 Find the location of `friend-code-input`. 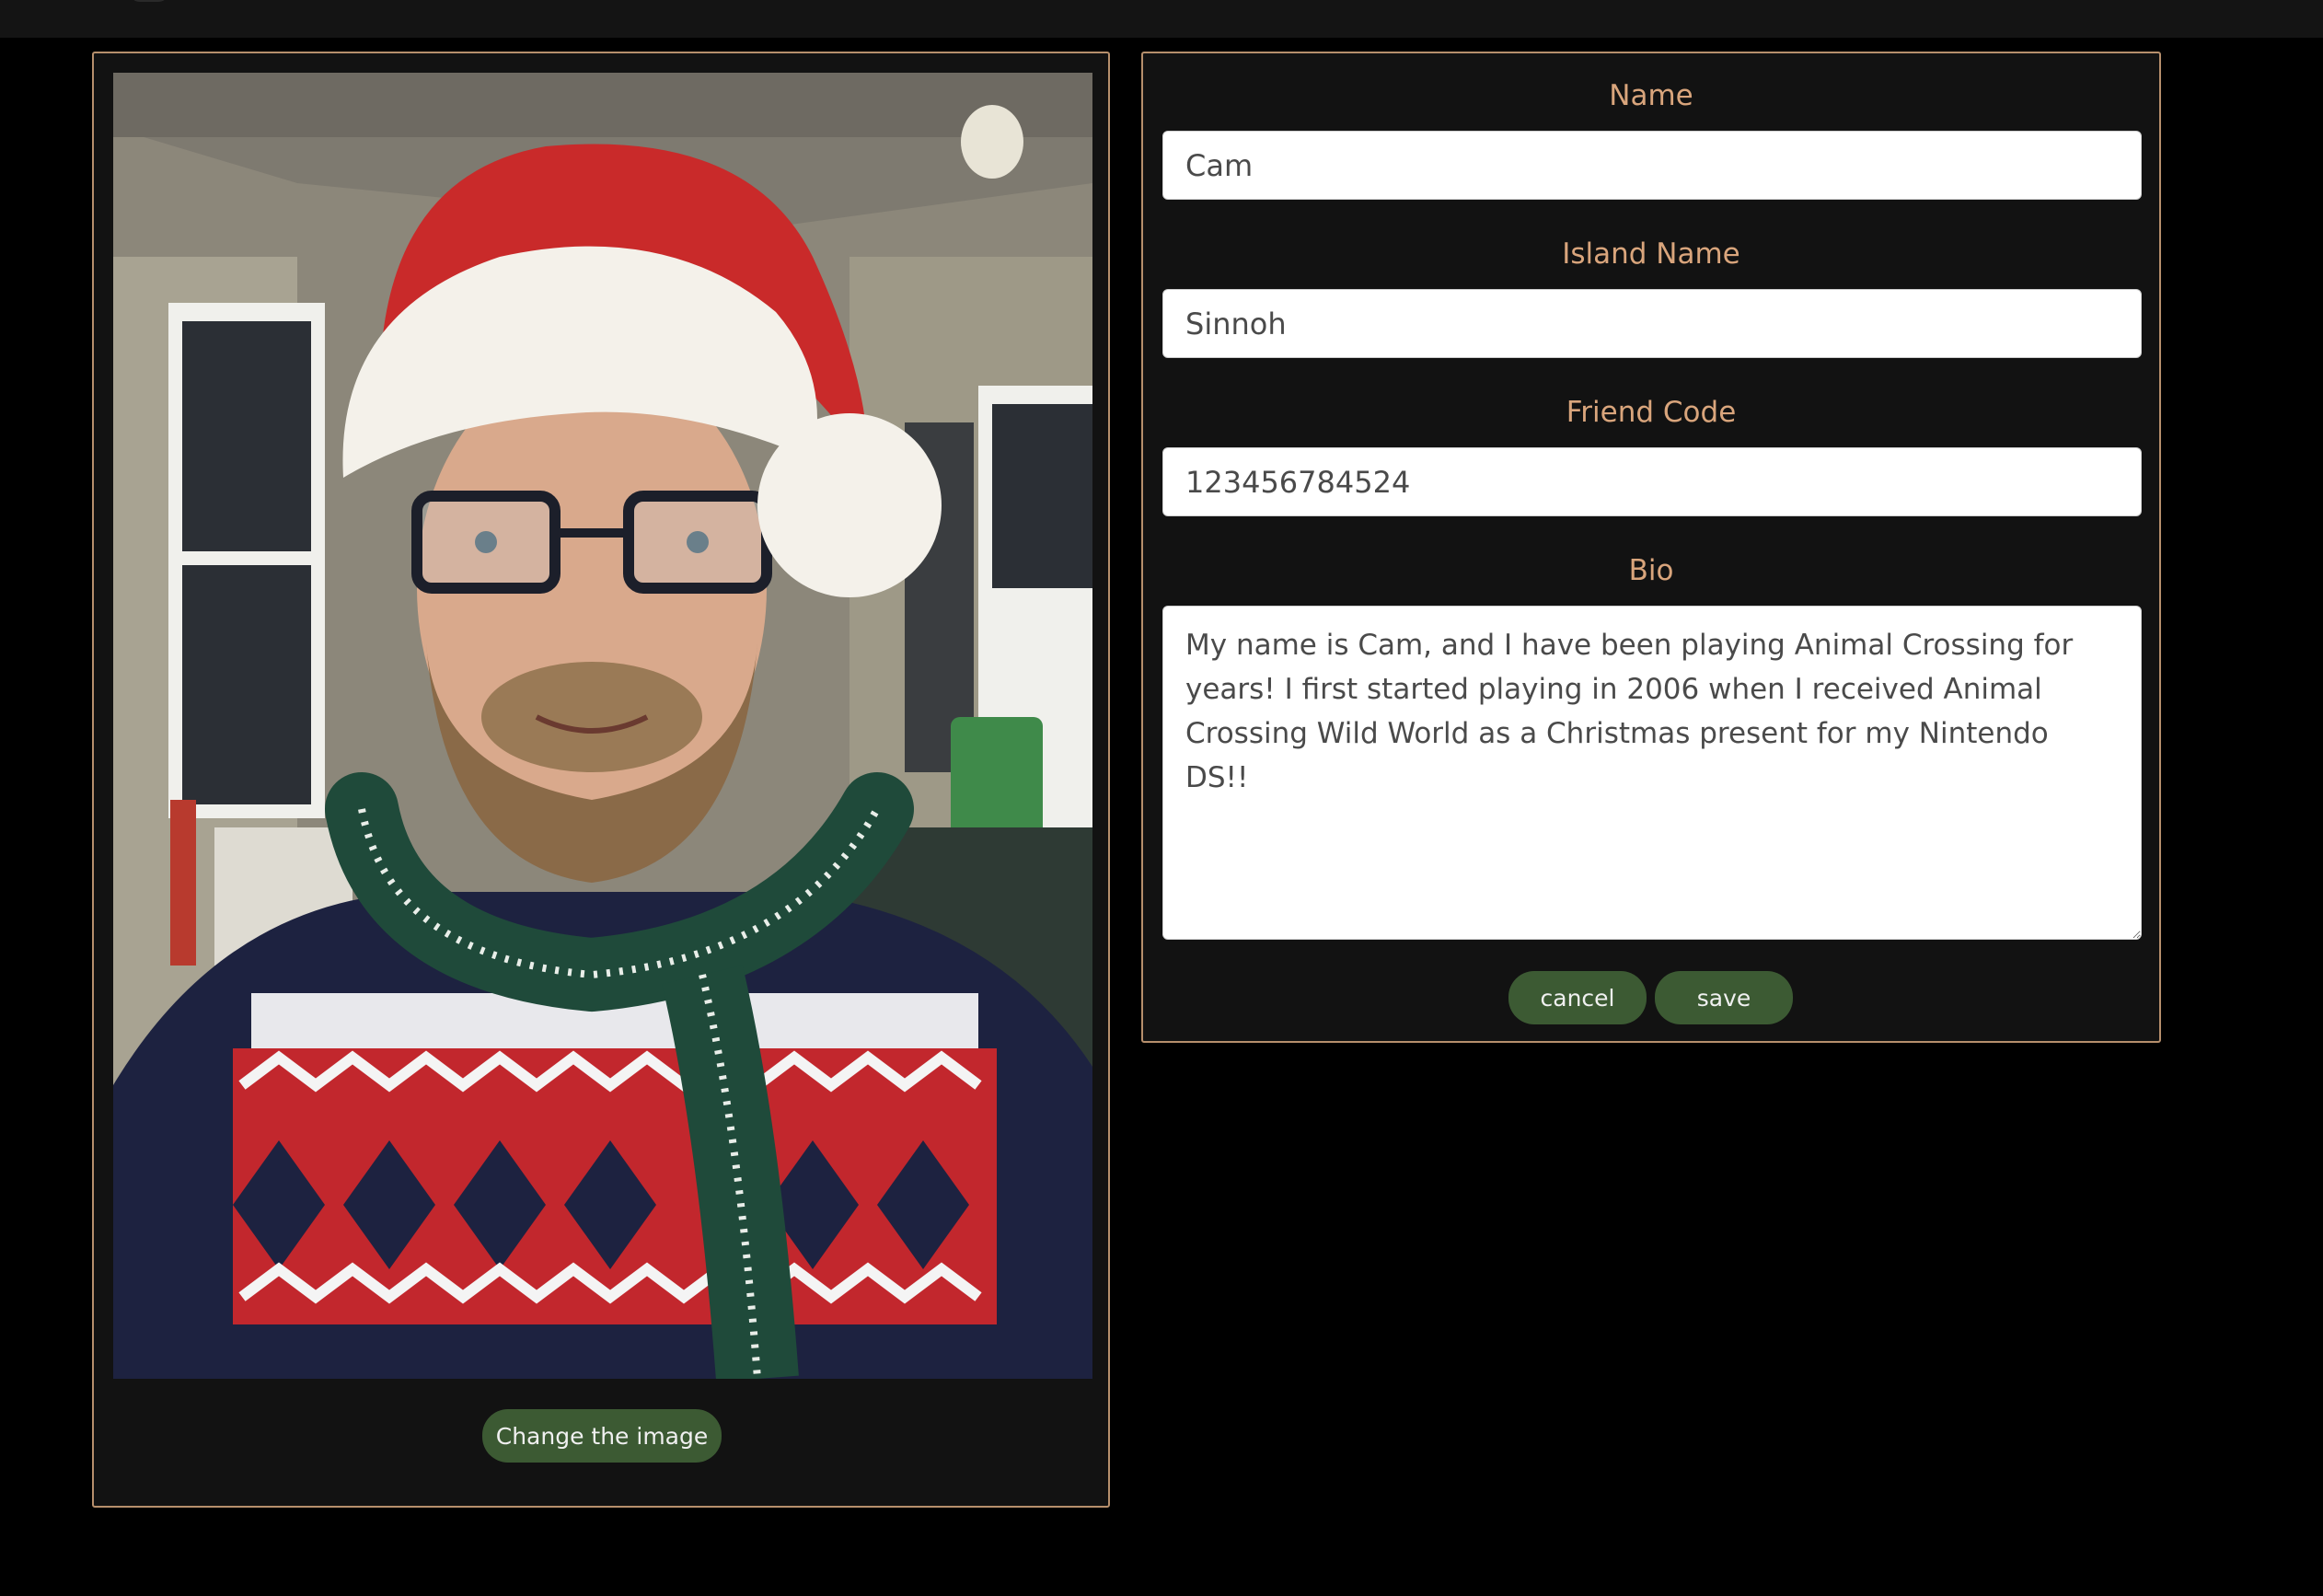

friend-code-input is located at coordinates (1652, 481).